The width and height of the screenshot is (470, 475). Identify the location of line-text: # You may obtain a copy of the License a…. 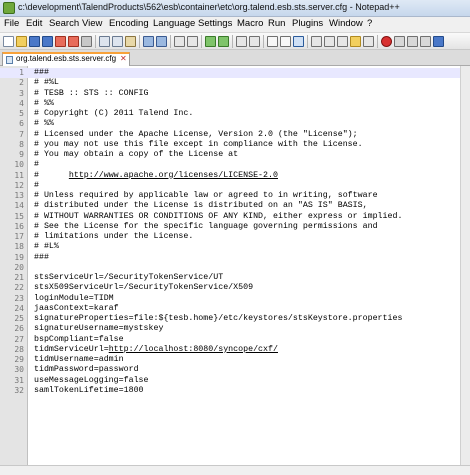
(136, 154).